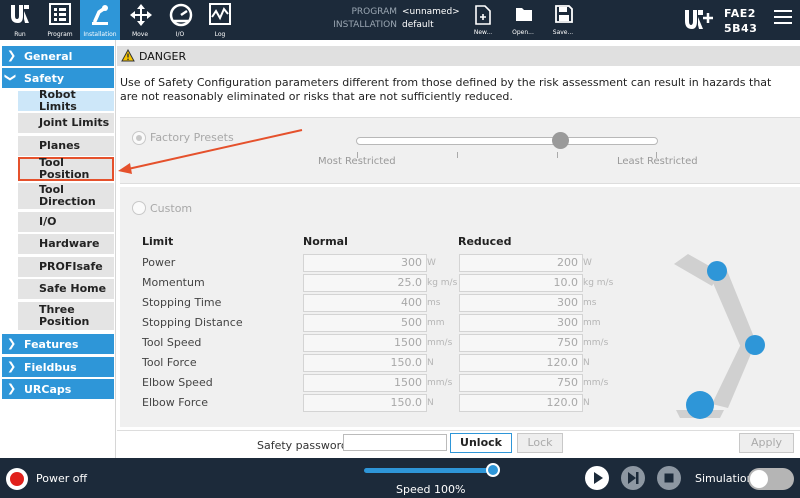 The height and width of the screenshot is (498, 800). I want to click on play-button, so click(597, 478).